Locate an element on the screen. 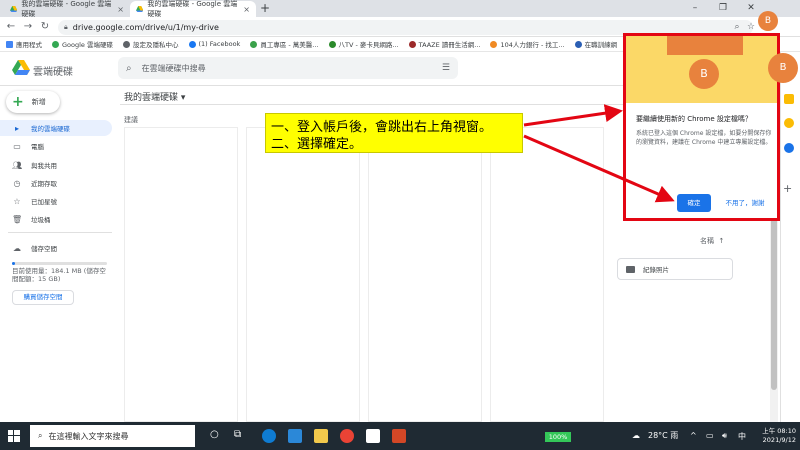 This screenshot has width=800, height=450. lock-icon: 🔒︎ is located at coordinates (66, 27).